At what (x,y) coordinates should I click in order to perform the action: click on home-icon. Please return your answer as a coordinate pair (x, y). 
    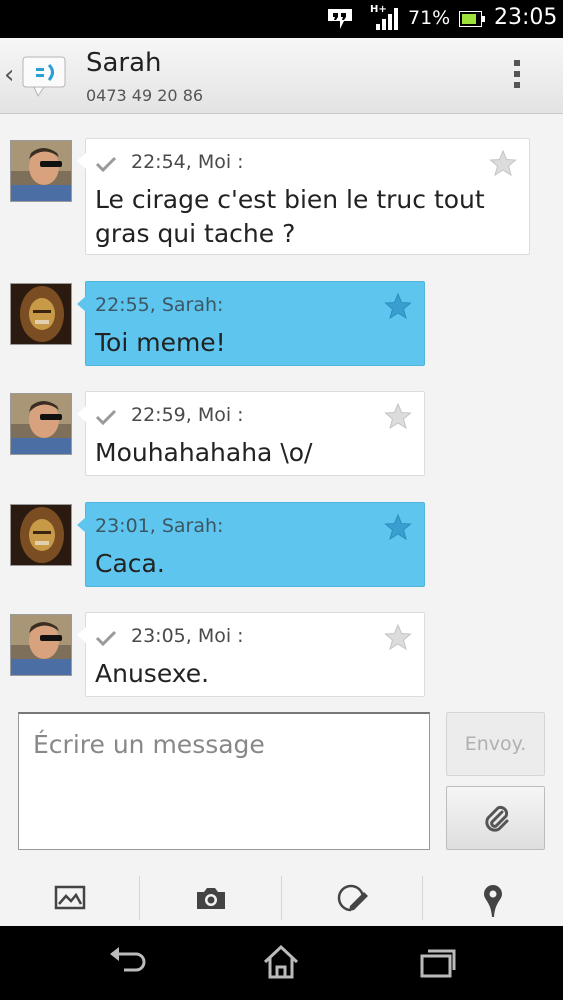
    Looking at the image, I should click on (281, 962).